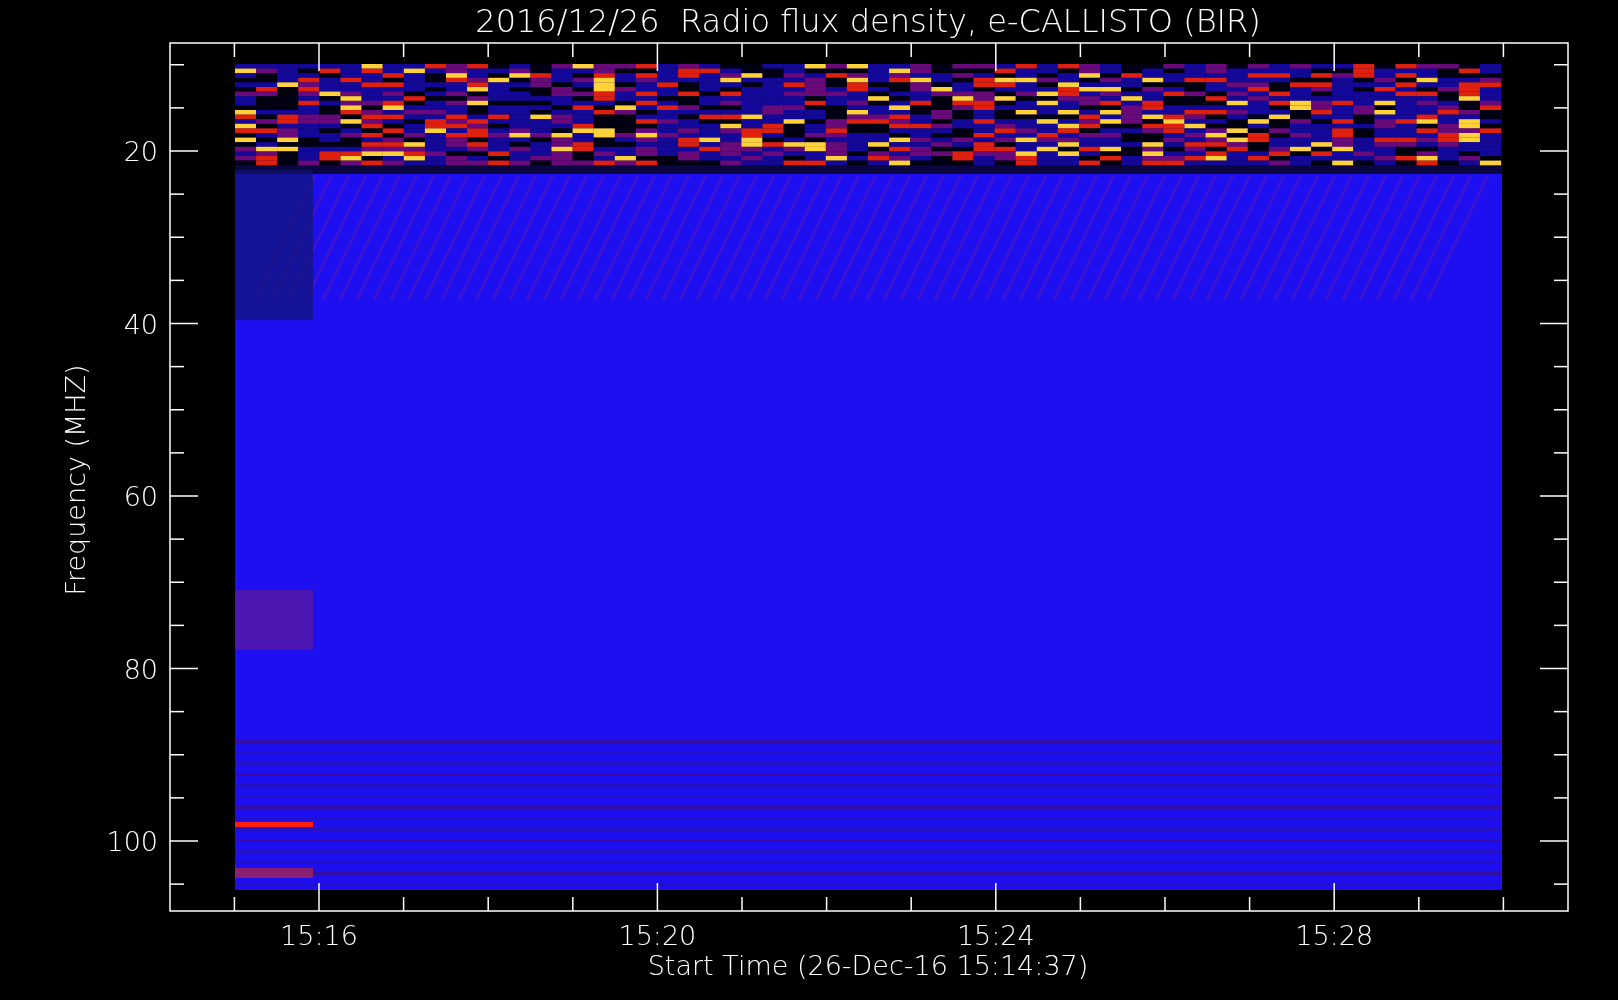 Image resolution: width=1618 pixels, height=1000 pixels. I want to click on axis-tick-label: 15:16, so click(319, 935).